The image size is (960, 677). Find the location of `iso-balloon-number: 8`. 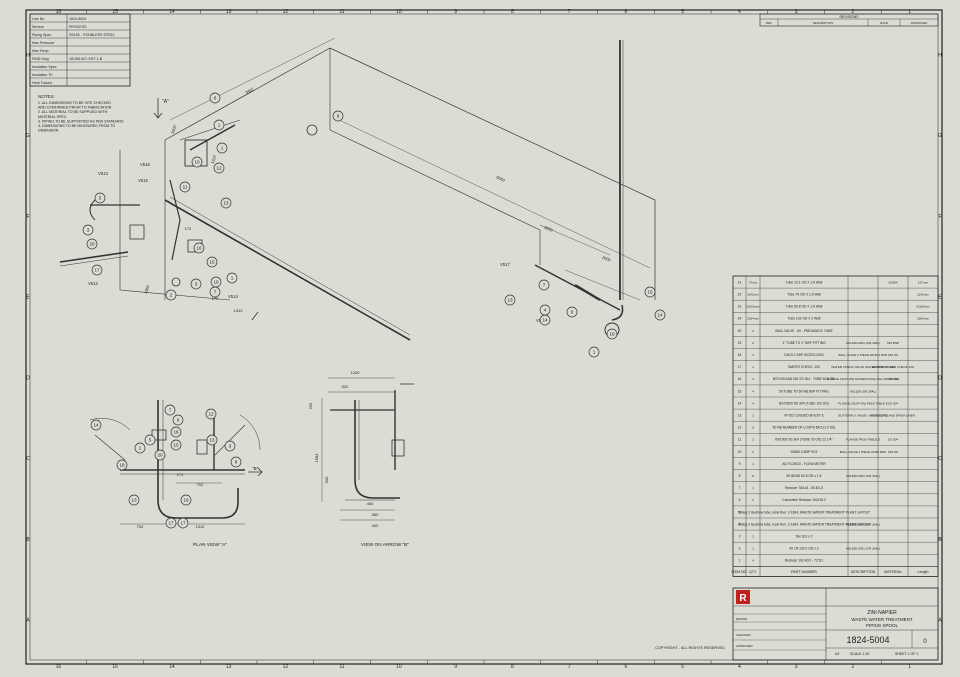

iso-balloon-number: 8 is located at coordinates (338, 116).